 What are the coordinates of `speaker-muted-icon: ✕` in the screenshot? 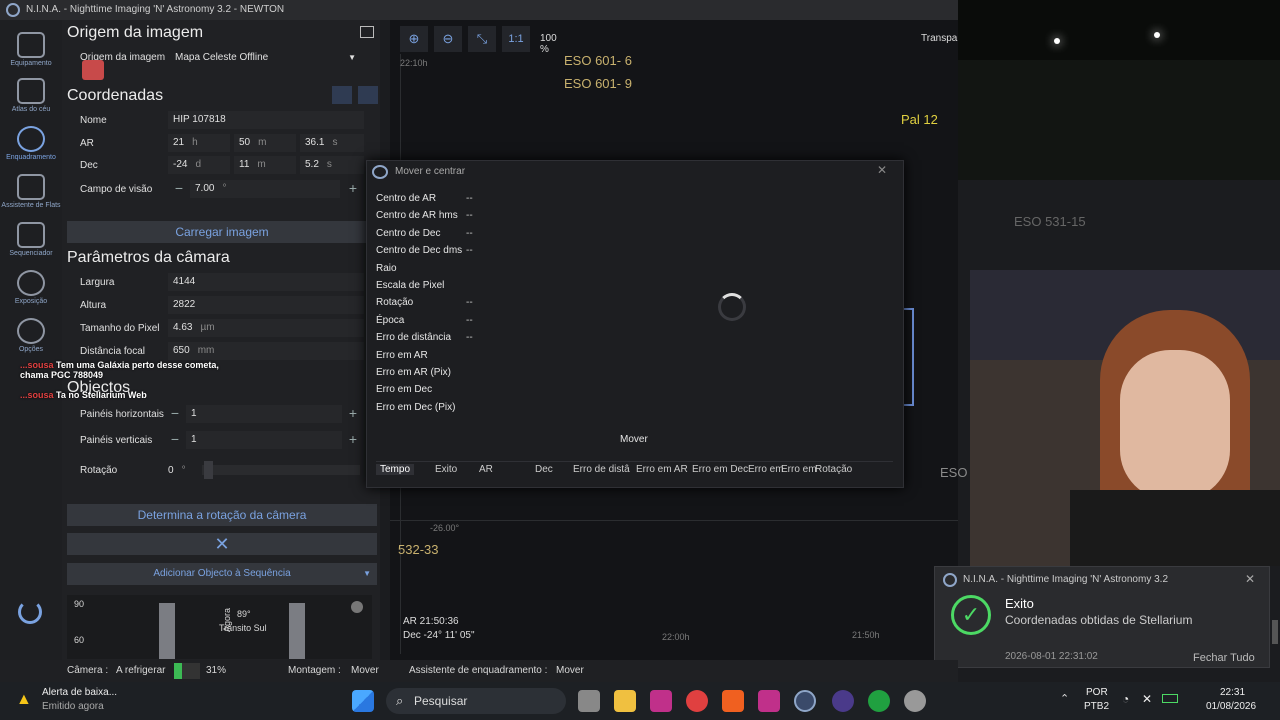 It's located at (1147, 699).